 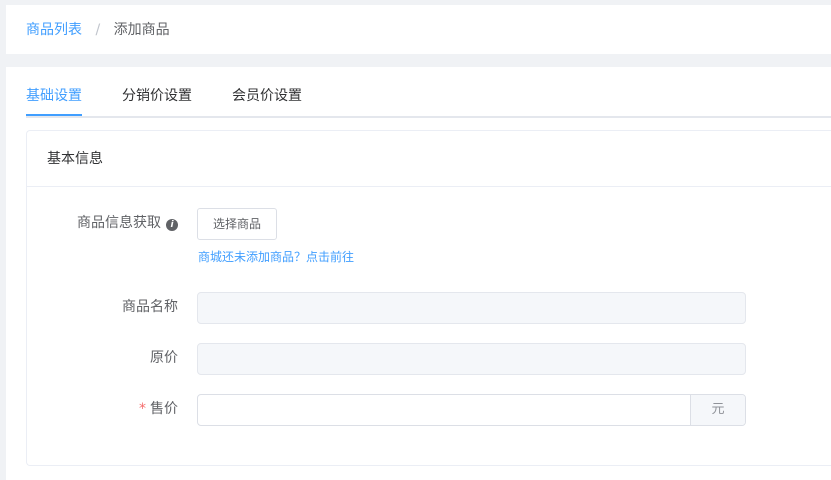 I want to click on required-mark: *, so click(x=142, y=409).